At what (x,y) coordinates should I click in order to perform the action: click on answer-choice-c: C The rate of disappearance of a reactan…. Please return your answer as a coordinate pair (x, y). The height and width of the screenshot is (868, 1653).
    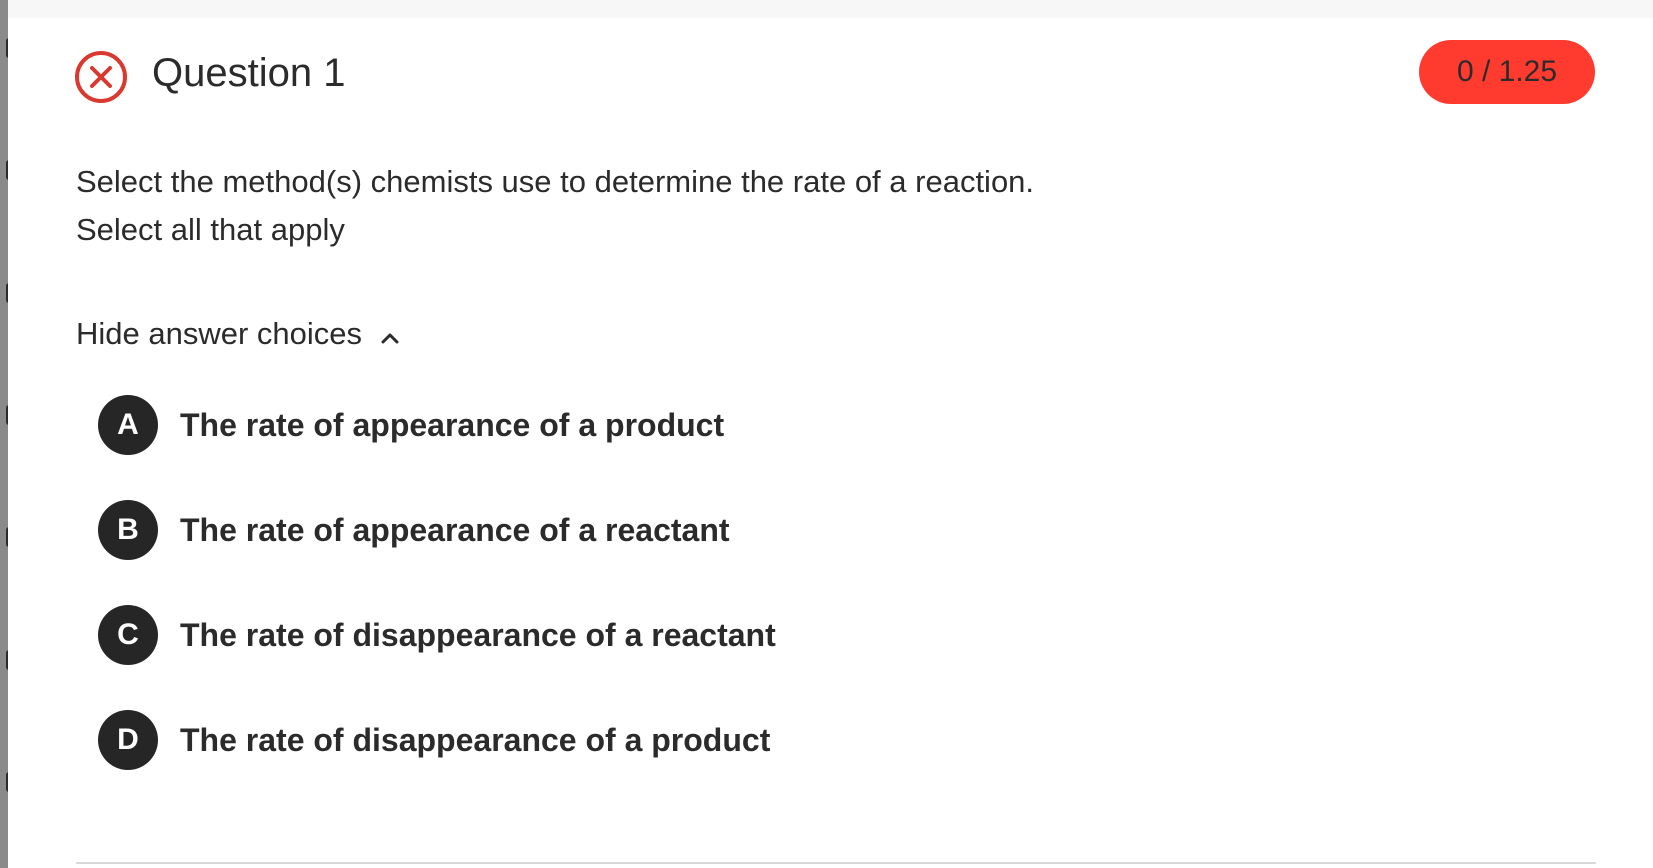
    Looking at the image, I should click on (437, 635).